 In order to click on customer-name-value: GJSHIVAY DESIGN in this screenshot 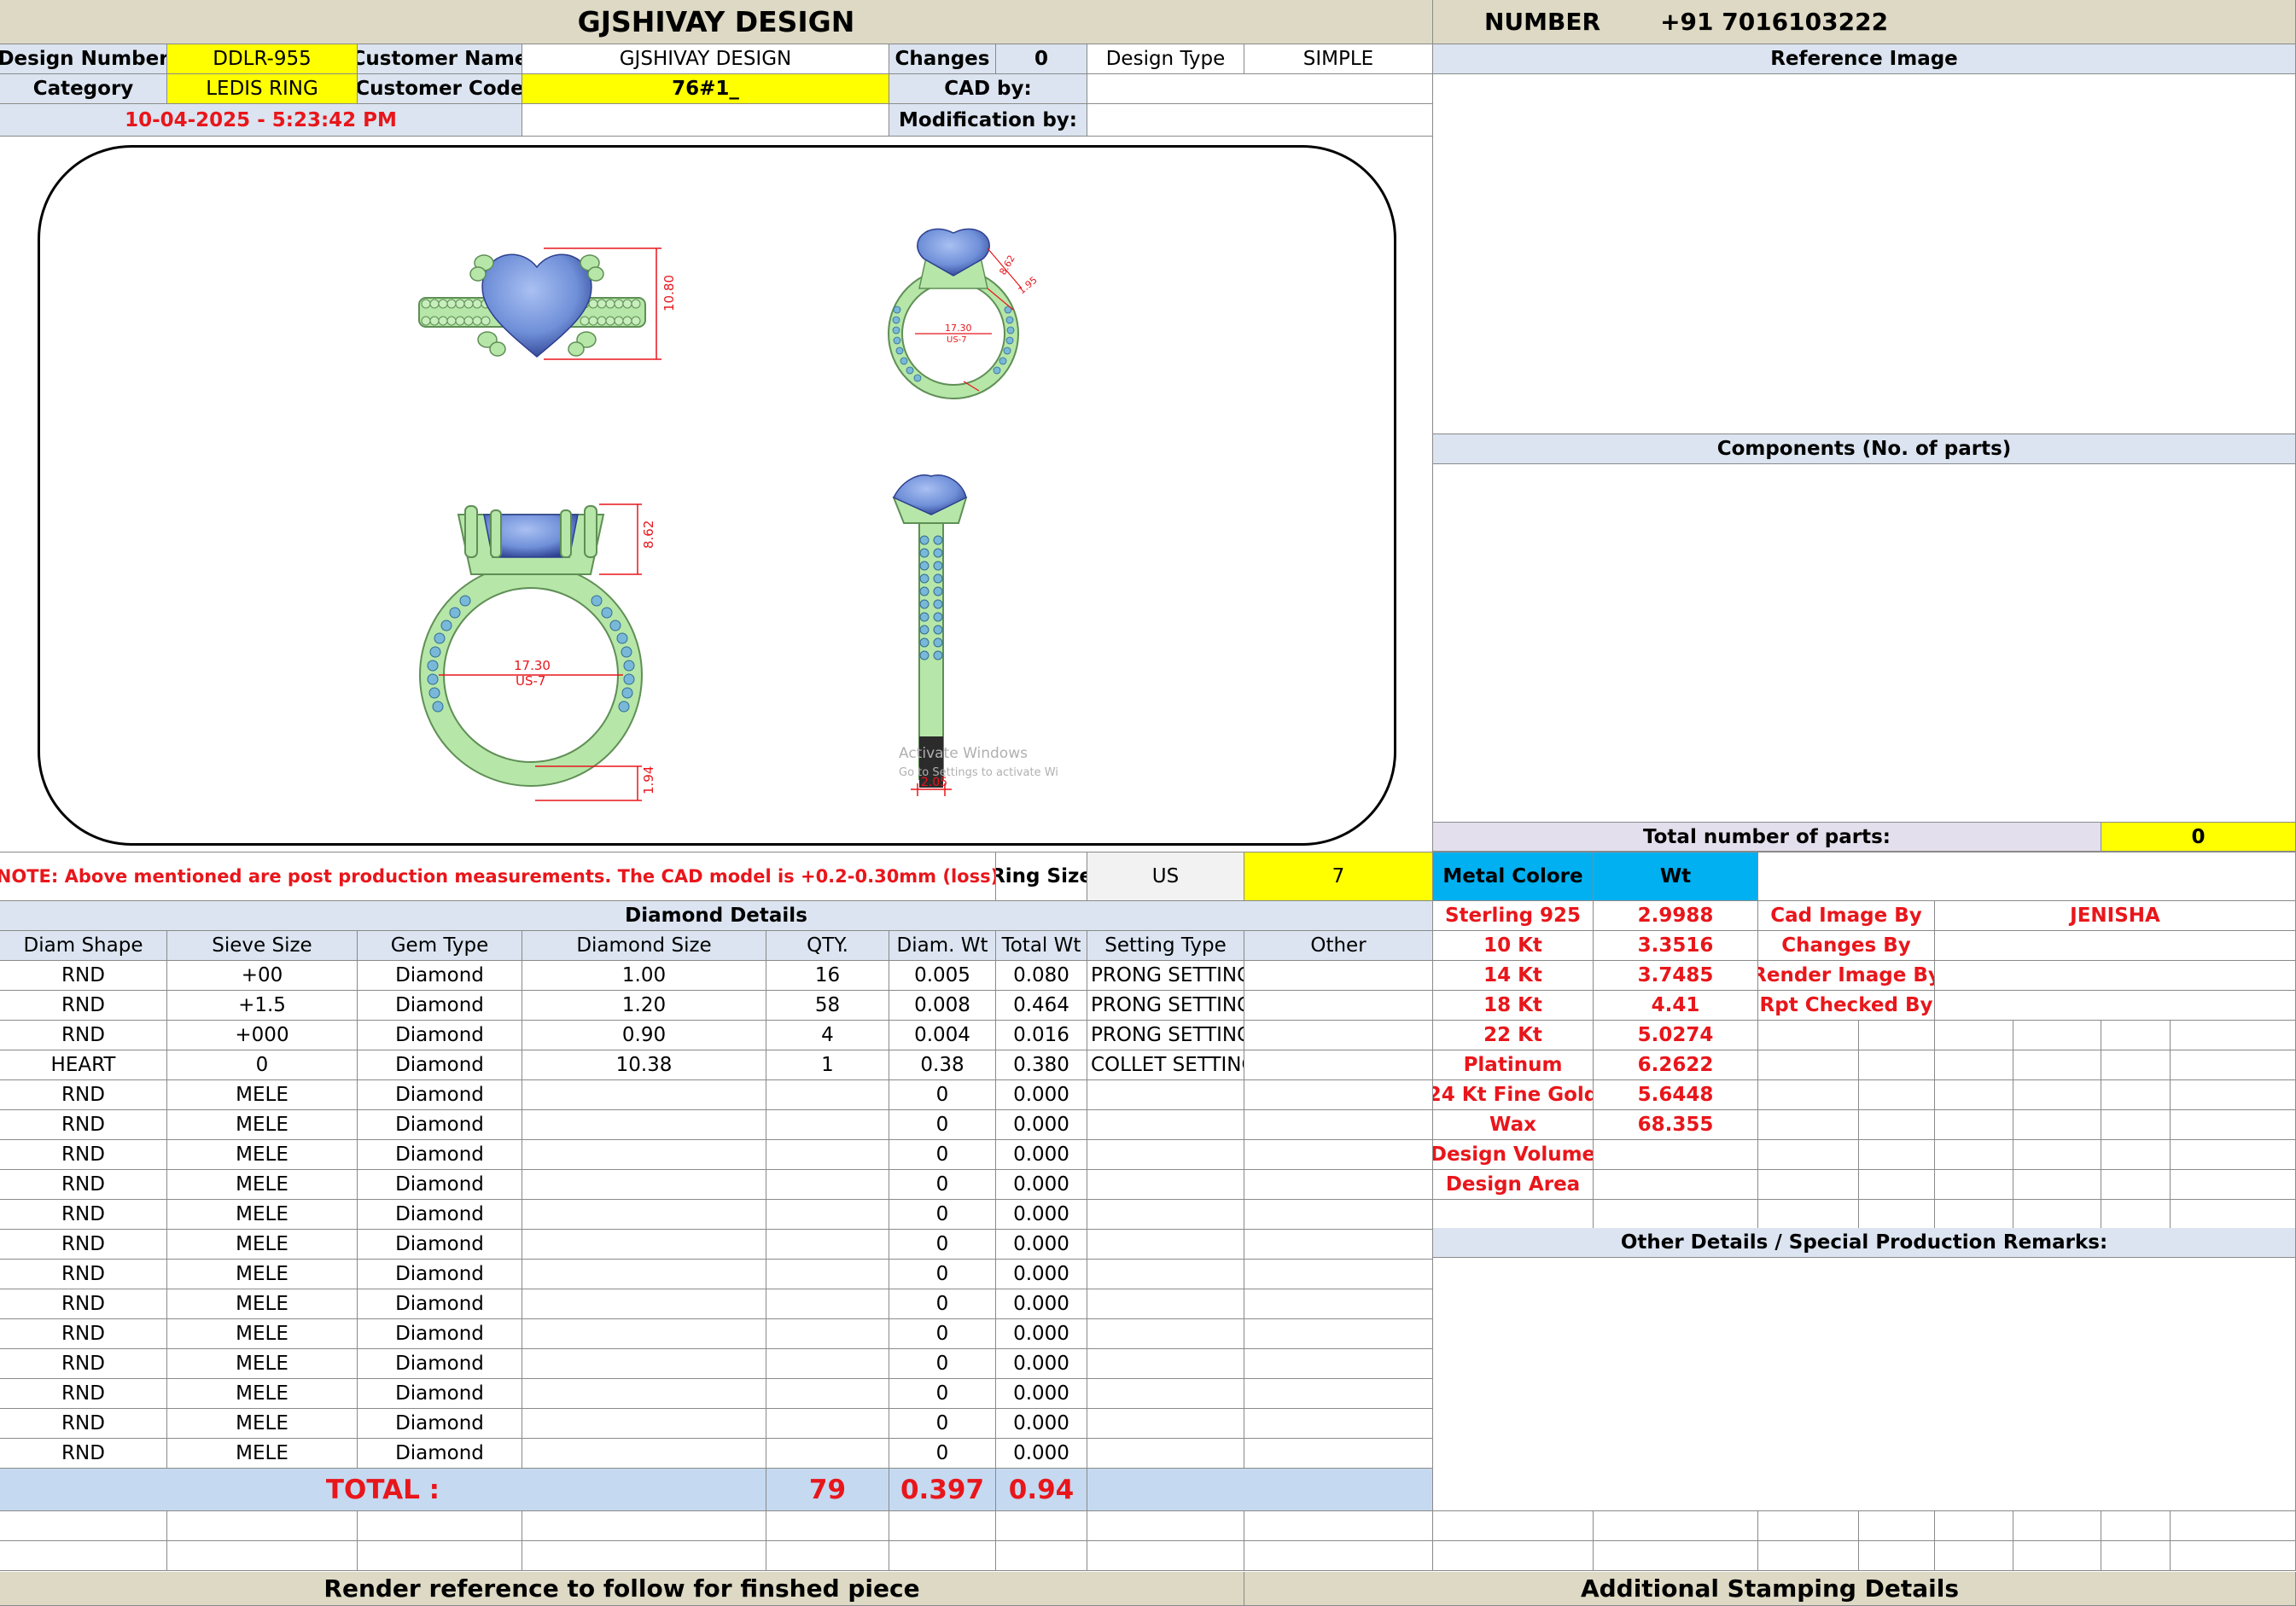, I will do `click(706, 59)`.